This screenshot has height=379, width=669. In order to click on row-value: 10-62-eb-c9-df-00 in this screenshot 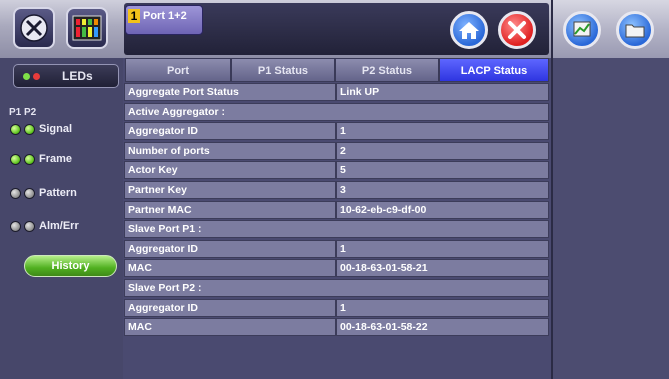, I will do `click(442, 209)`.